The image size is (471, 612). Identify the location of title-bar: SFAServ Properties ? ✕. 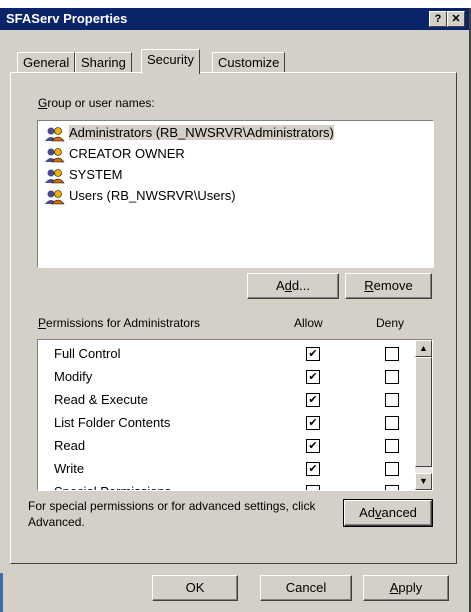
(234, 19).